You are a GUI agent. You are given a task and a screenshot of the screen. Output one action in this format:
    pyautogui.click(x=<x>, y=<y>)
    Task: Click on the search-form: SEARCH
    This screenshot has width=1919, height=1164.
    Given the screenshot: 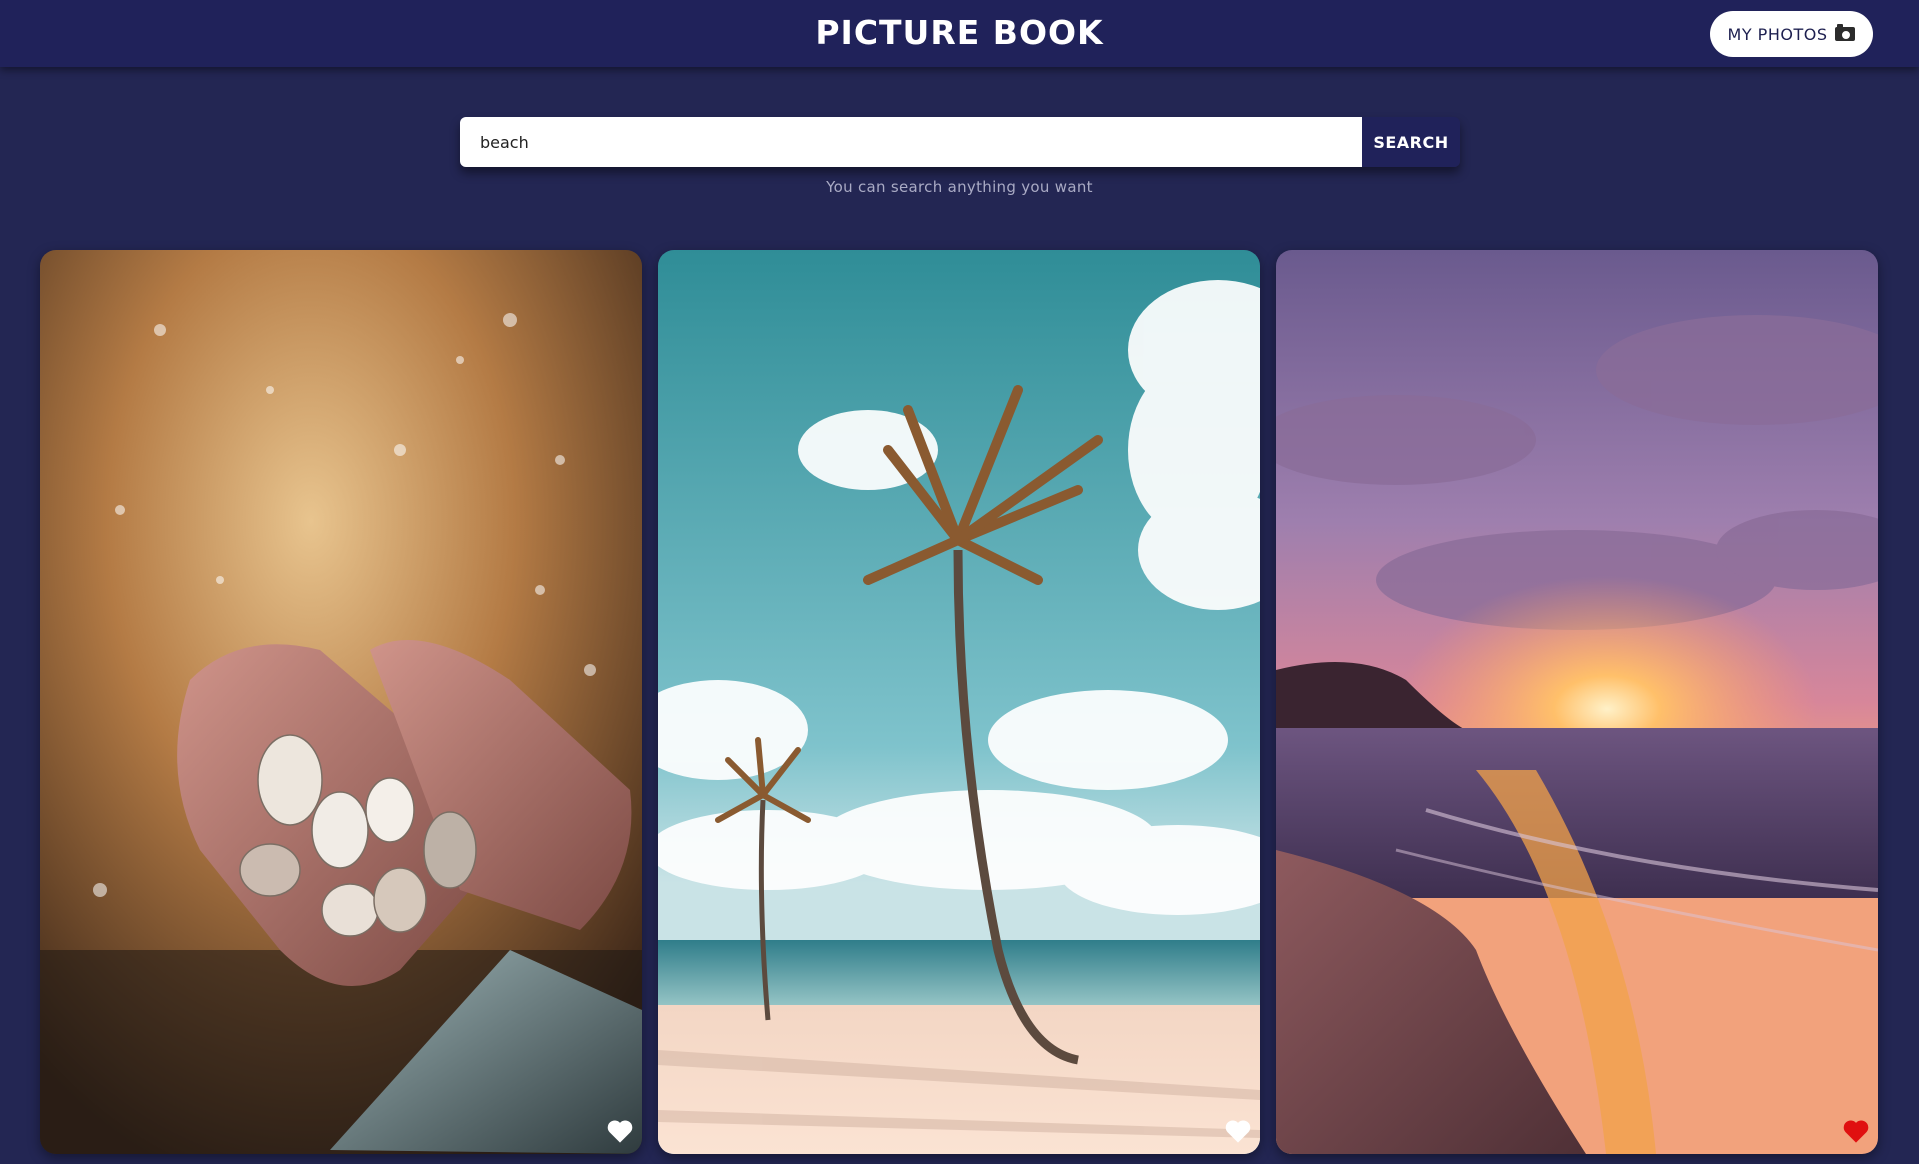 What is the action you would take?
    pyautogui.click(x=960, y=142)
    